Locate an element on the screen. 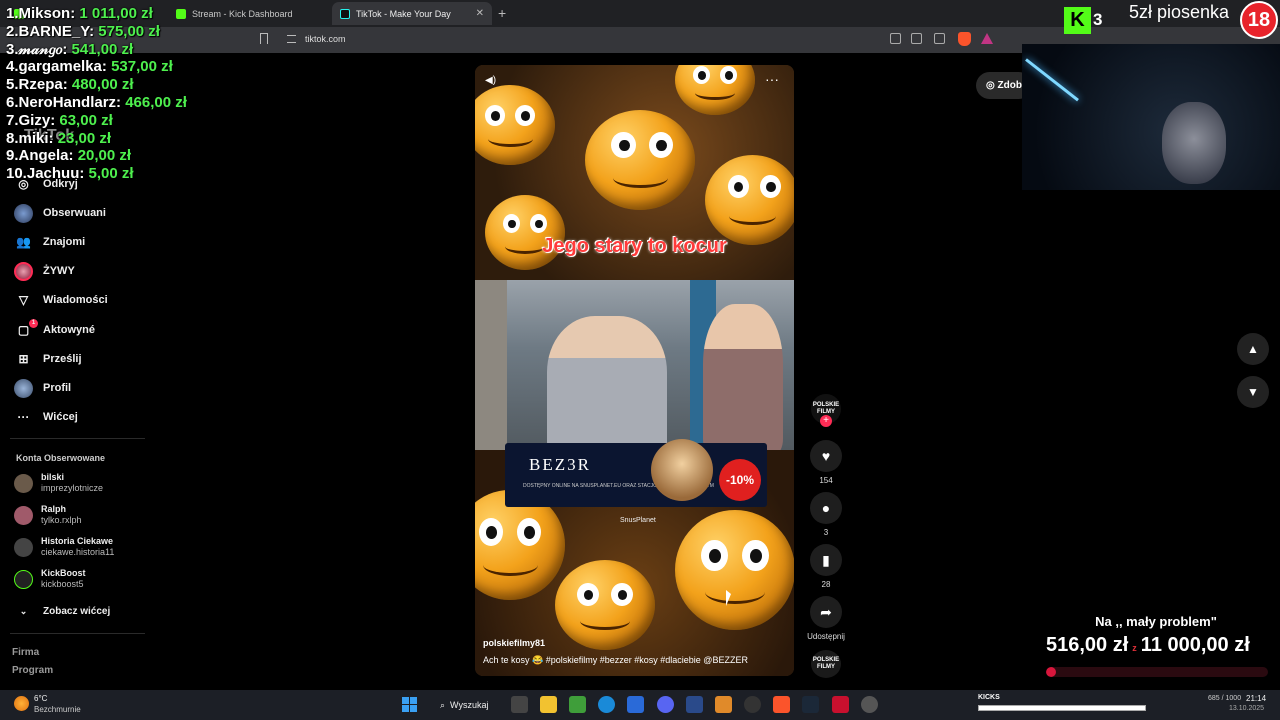  next-video-button: ▼ is located at coordinates (1253, 392).